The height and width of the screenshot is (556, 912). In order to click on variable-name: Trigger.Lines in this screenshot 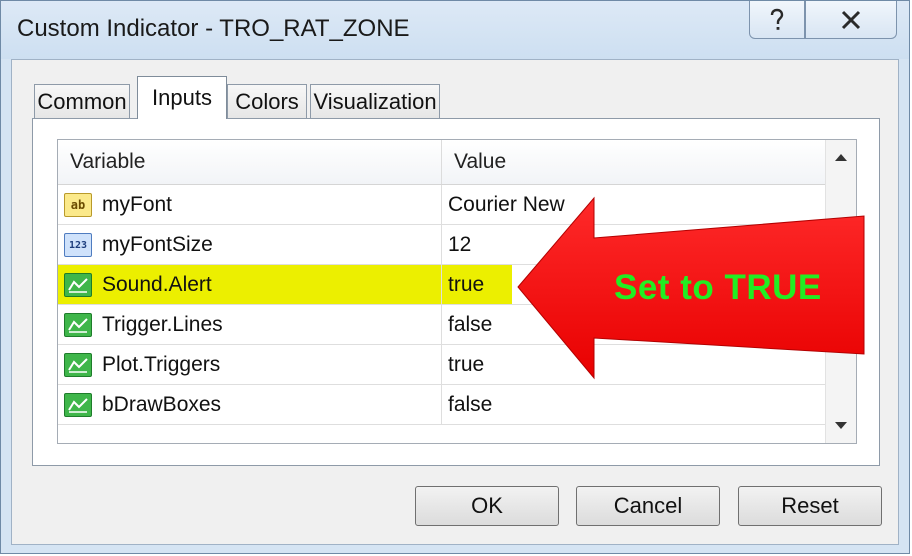, I will do `click(162, 324)`.